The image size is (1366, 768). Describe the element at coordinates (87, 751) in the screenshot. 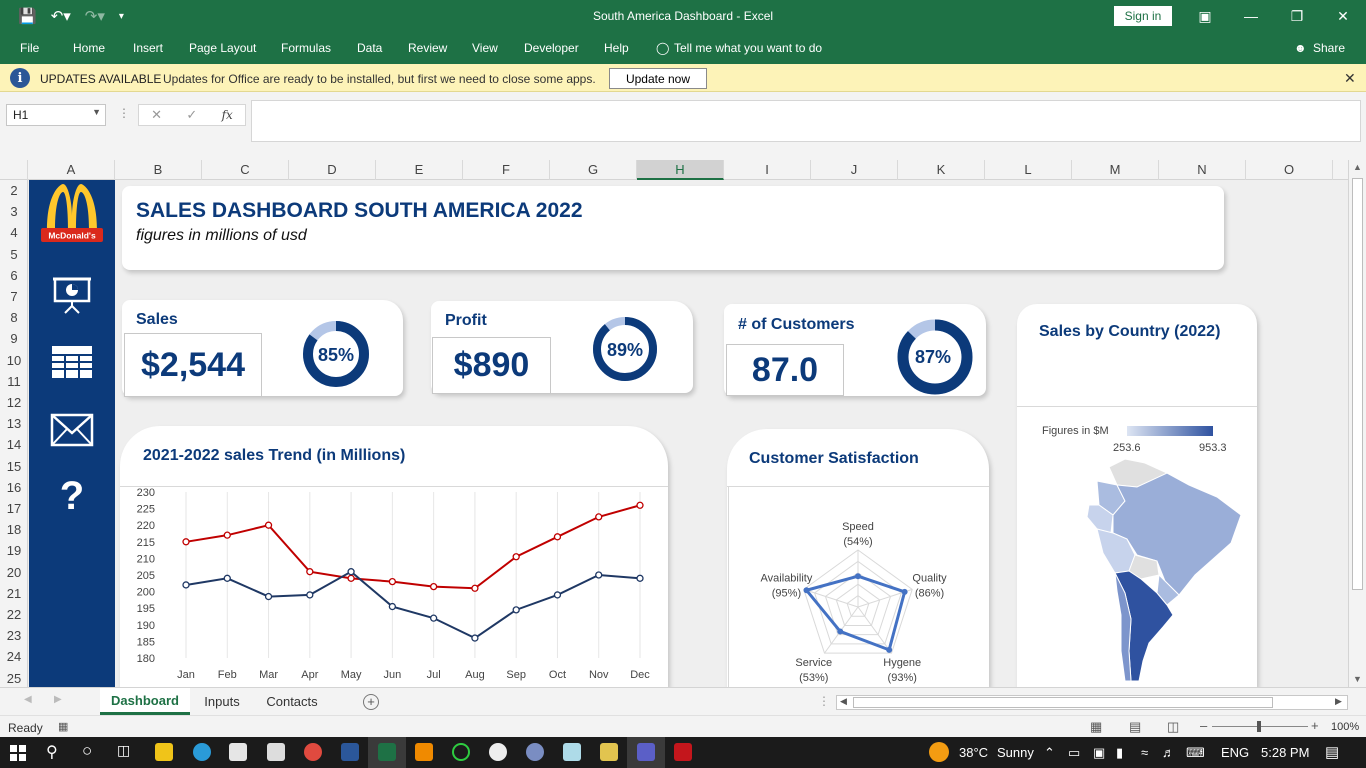

I see `cortana-icon: ○` at that location.